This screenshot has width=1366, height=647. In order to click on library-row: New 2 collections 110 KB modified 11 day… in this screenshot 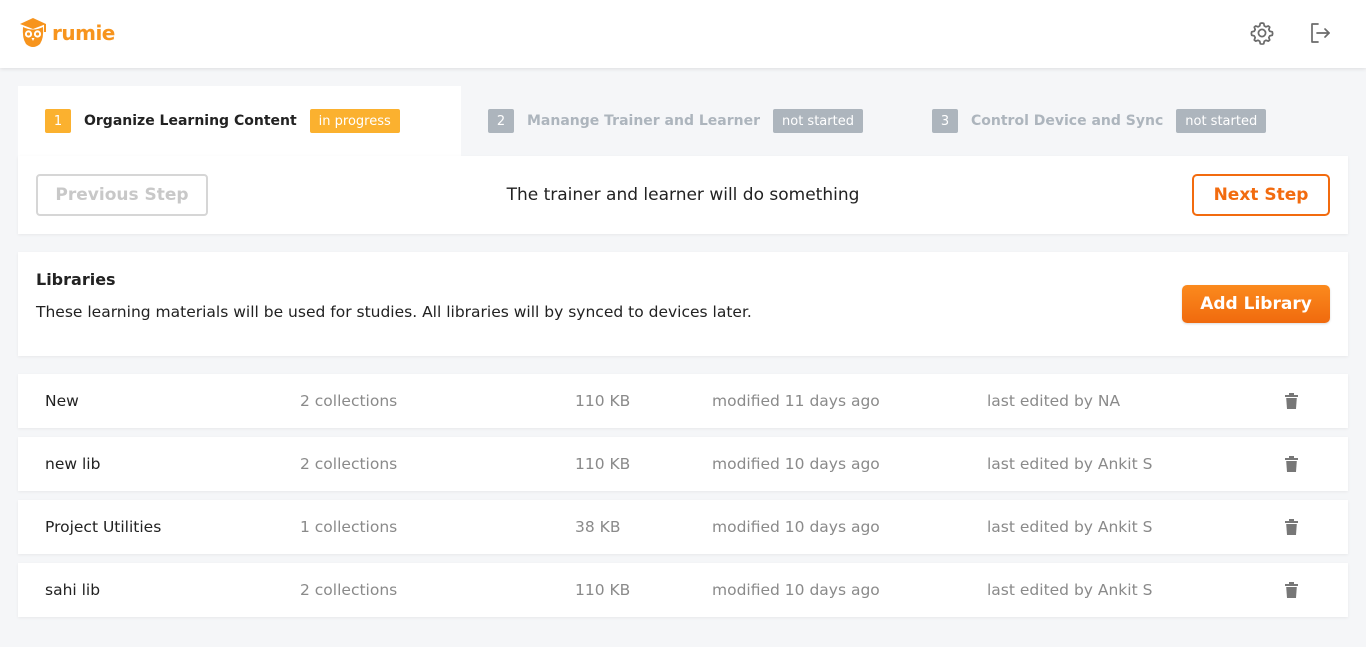, I will do `click(683, 401)`.